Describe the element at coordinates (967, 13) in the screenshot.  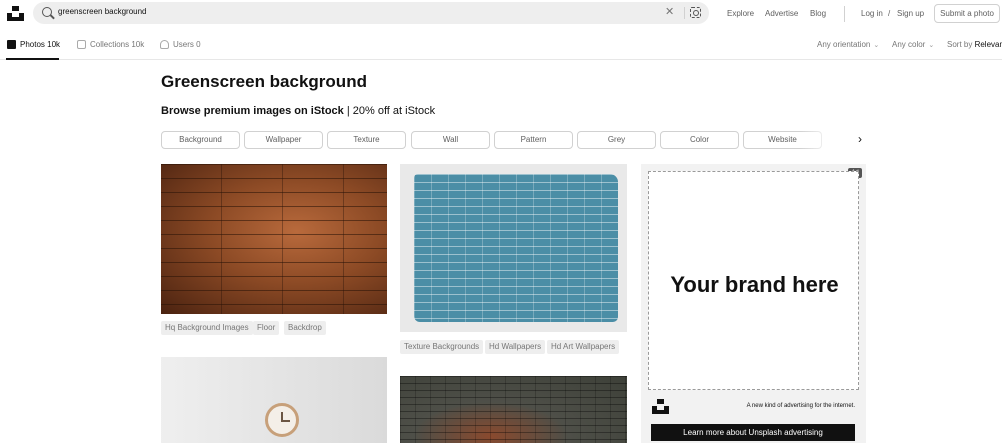
I see `submit-photo-button: Submit a photo` at that location.